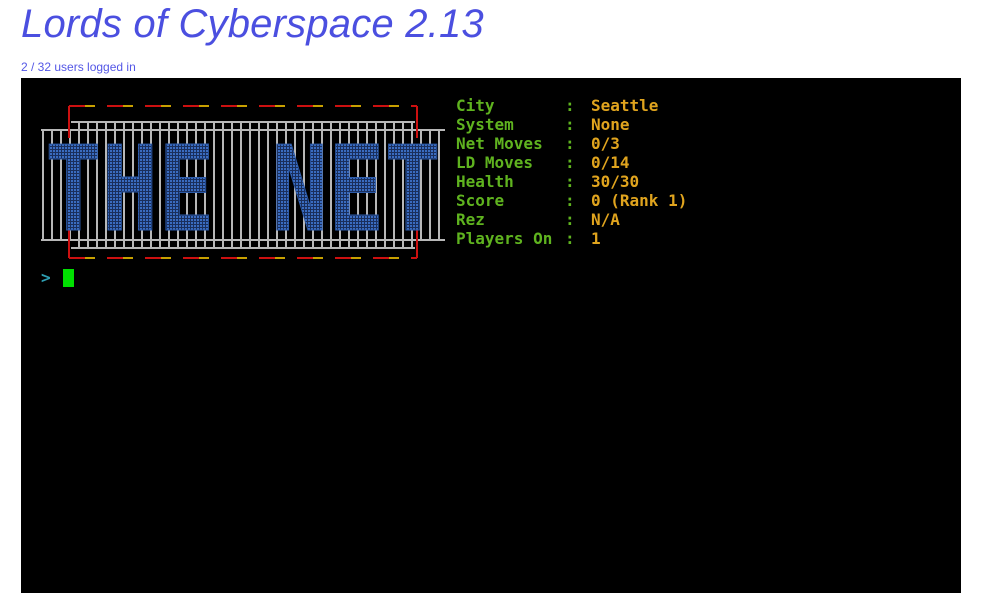  I want to click on stat-row: Net Moves: 0/3, so click(571, 143).